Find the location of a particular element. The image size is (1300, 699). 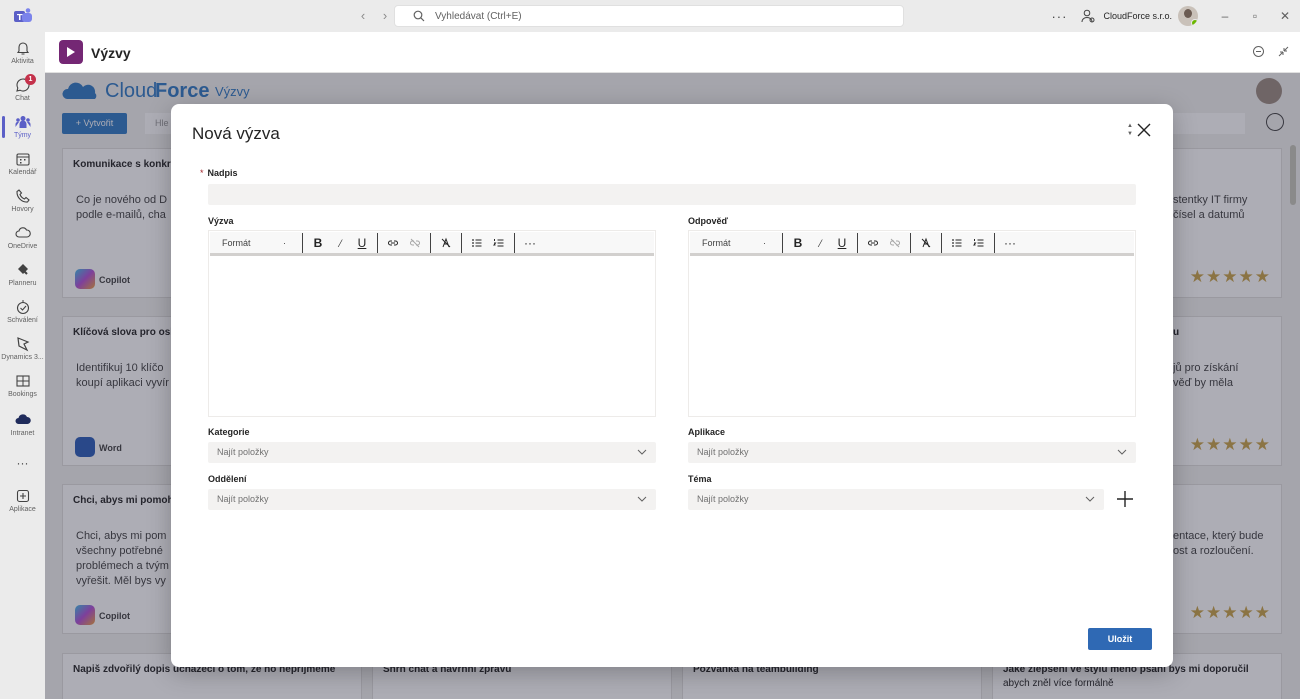

rail-item-aktivita: Aktivita is located at coordinates (22, 52).